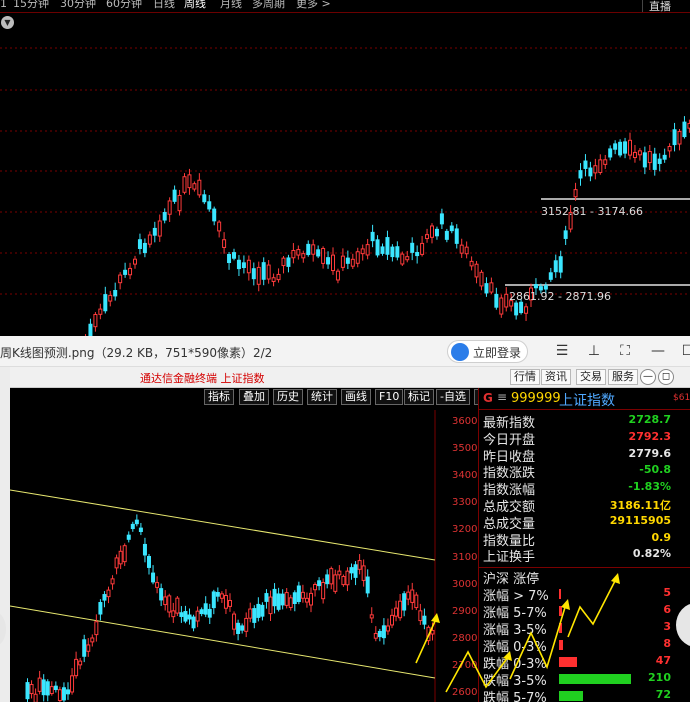 The height and width of the screenshot is (702, 690). I want to click on stat-row: 最新指数 2728.7, so click(584, 421).